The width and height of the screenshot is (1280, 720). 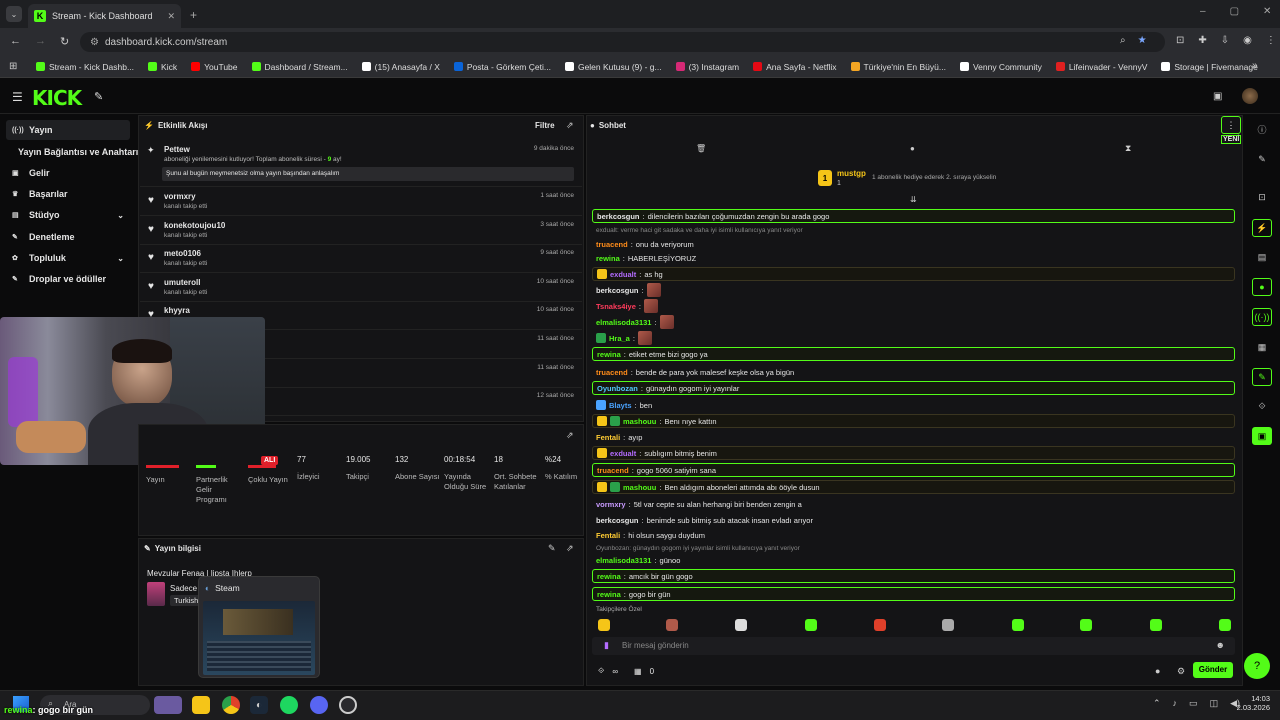 I want to click on chat-username: vormxry, so click(x=611, y=504).